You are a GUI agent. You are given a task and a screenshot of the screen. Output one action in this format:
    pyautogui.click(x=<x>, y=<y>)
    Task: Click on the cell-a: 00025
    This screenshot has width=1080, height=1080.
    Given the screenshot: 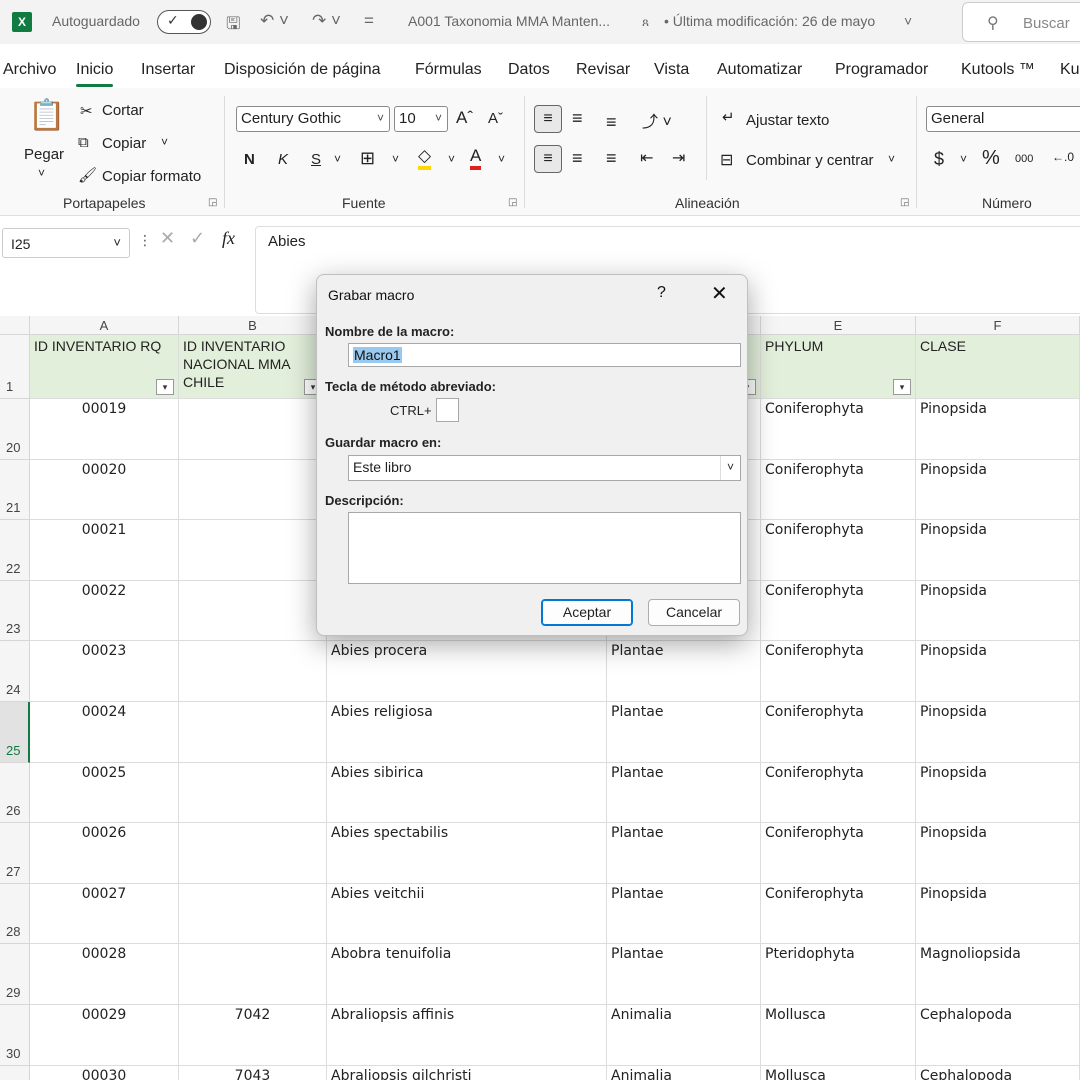 What is the action you would take?
    pyautogui.click(x=104, y=793)
    